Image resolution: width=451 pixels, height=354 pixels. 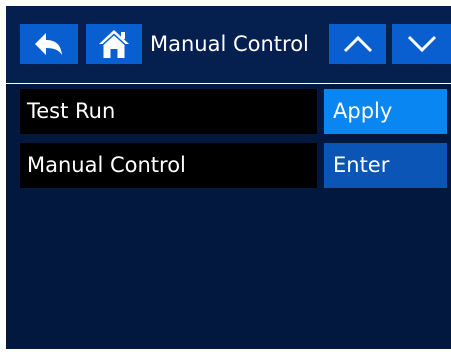 I want to click on home-icon, so click(x=114, y=44).